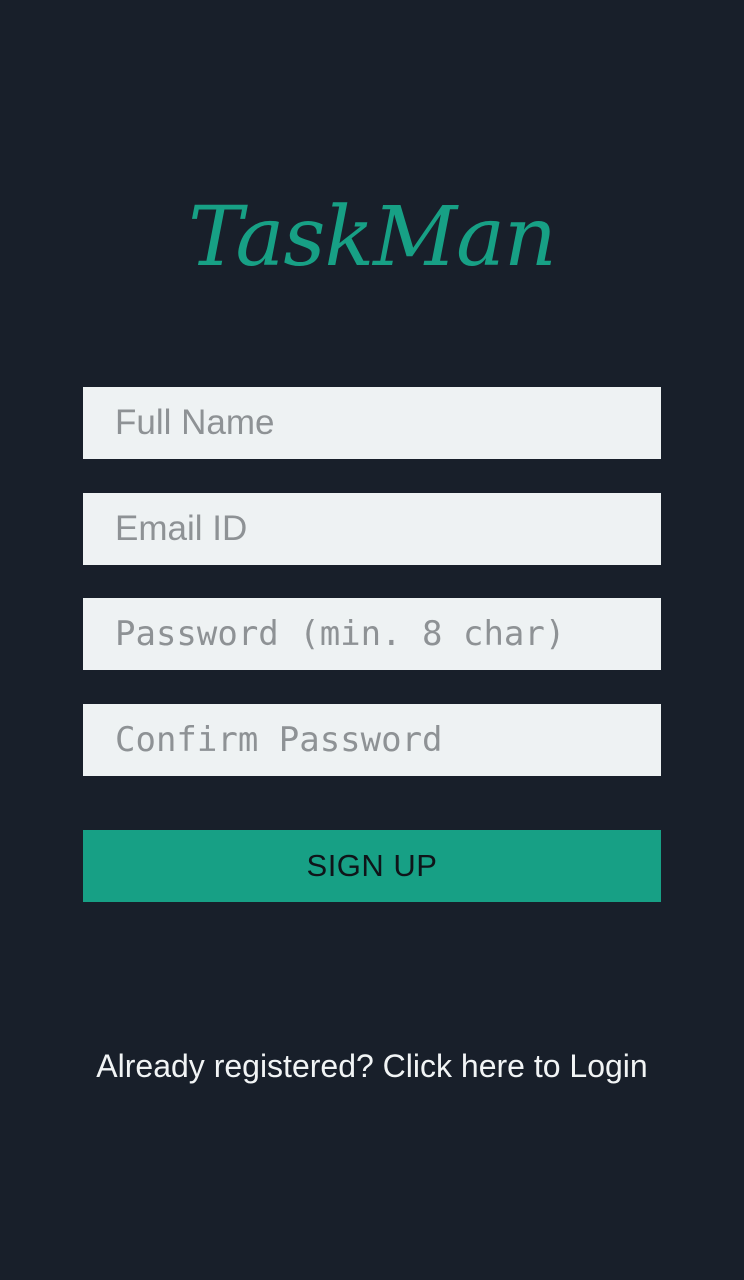 The width and height of the screenshot is (744, 1280). I want to click on full-name-input, so click(372, 423).